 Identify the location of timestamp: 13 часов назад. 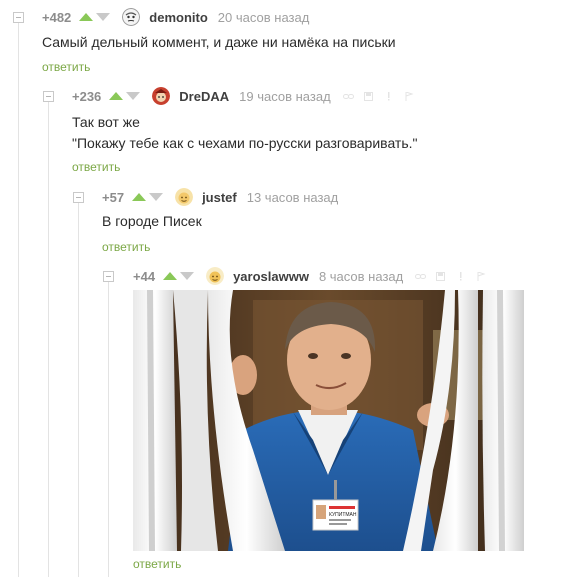
(292, 197).